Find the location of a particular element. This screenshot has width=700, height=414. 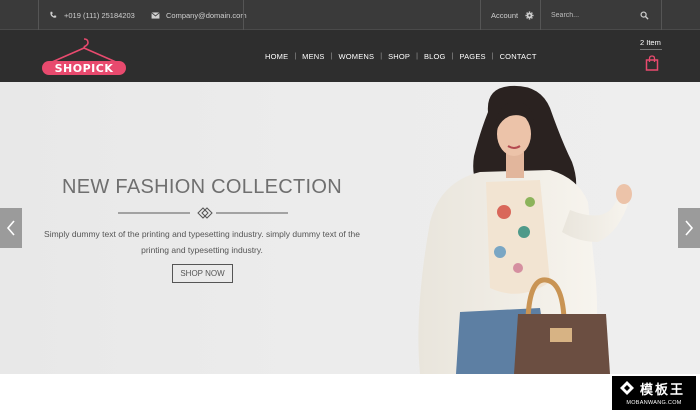

watermark-icon is located at coordinates (627, 388).